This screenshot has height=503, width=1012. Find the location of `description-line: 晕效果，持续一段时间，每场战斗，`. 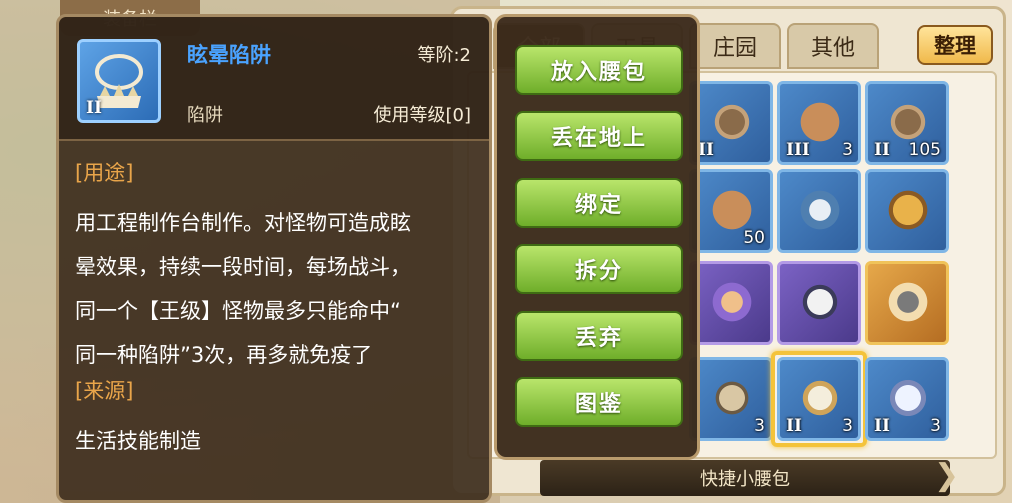

description-line: 晕效果，持续一段时间，每场战斗， is located at coordinates (243, 267).